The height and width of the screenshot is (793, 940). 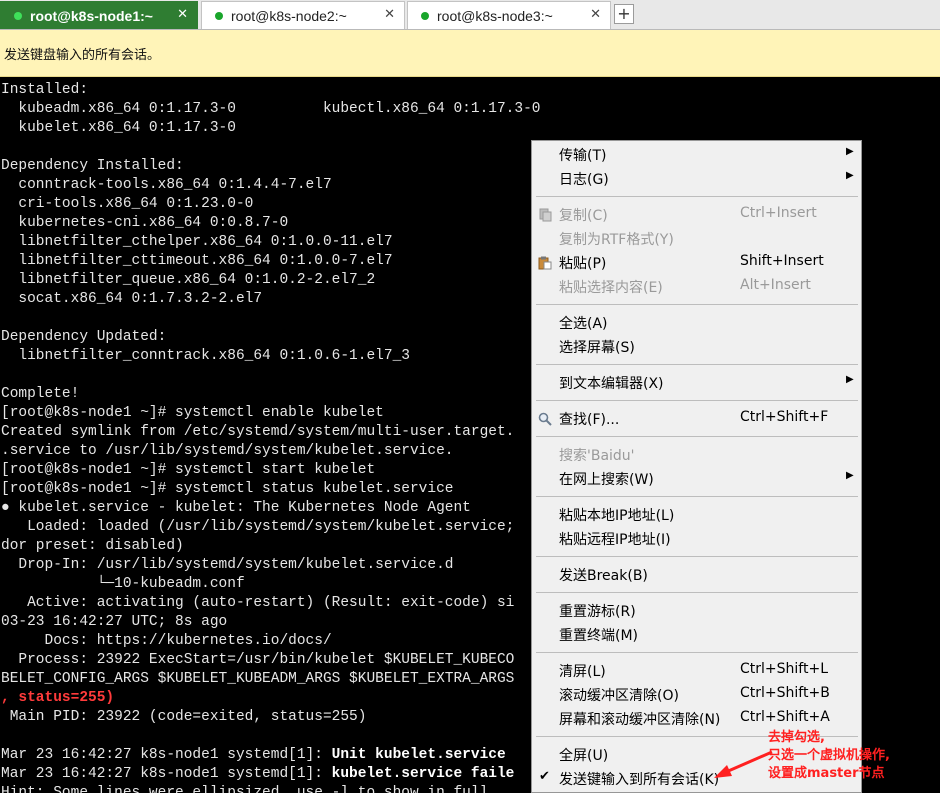 What do you see at coordinates (696, 178) in the screenshot?
I see `menu-item-log: 日志(G) ▶` at bounding box center [696, 178].